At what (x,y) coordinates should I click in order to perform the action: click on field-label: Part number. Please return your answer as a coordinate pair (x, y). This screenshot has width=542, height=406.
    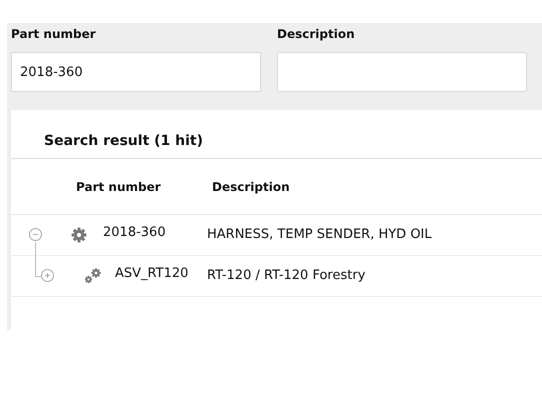
    Looking at the image, I should click on (54, 35).